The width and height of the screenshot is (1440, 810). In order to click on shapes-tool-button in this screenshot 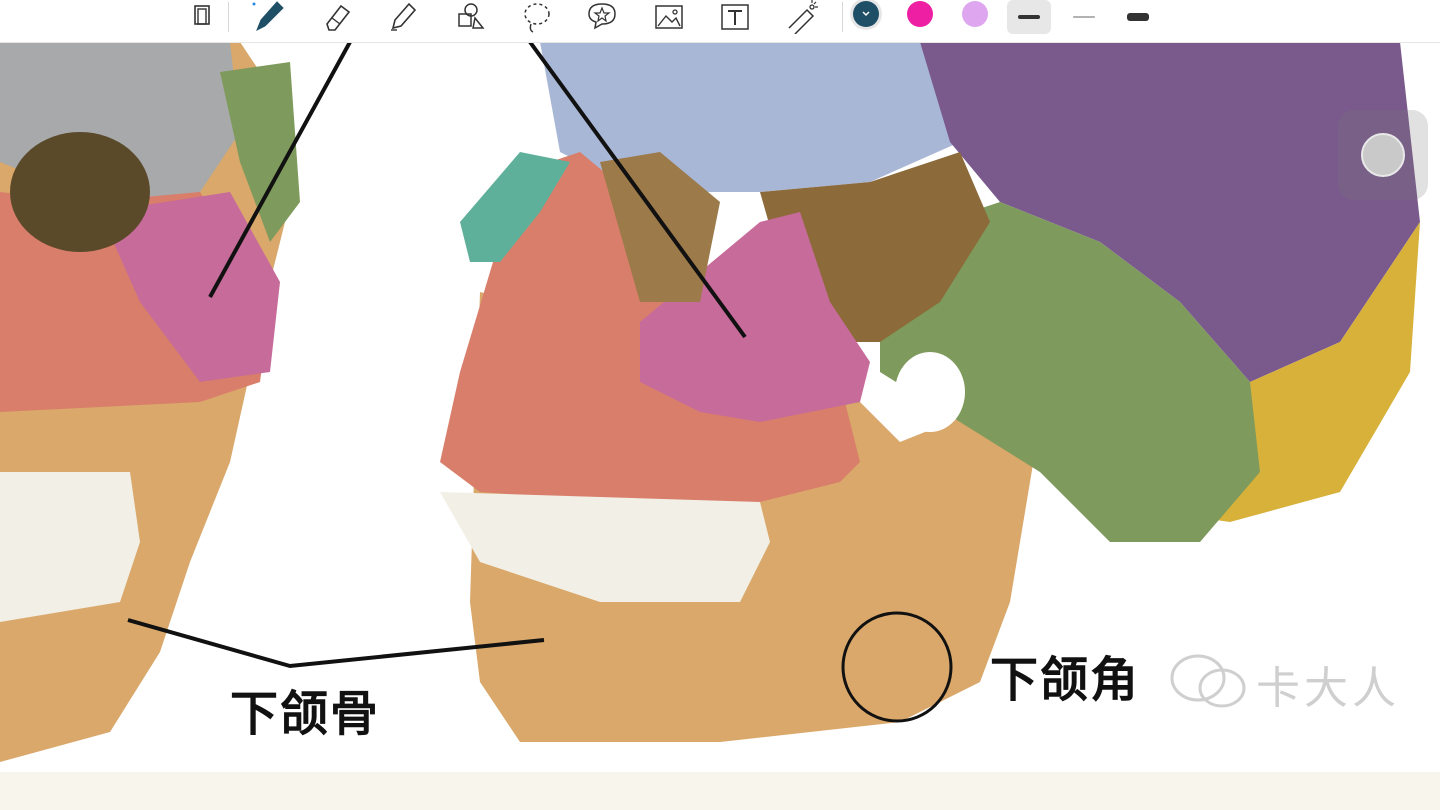, I will do `click(468, 17)`.